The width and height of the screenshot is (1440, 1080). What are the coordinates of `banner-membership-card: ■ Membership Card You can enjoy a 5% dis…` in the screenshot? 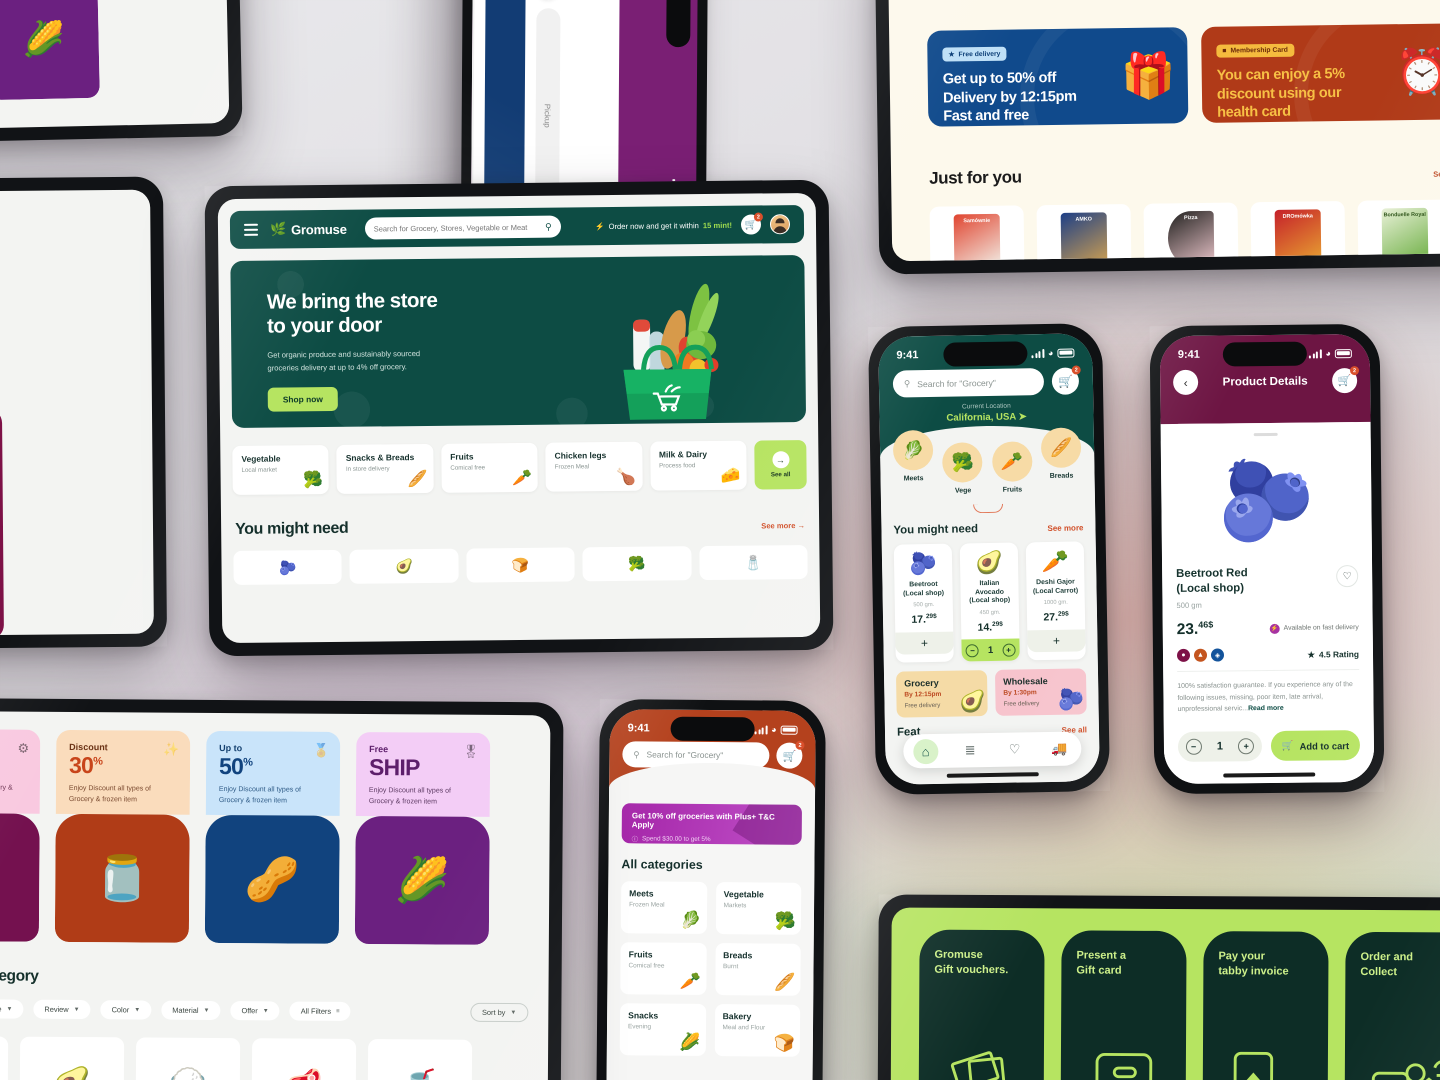 It's located at (1320, 73).